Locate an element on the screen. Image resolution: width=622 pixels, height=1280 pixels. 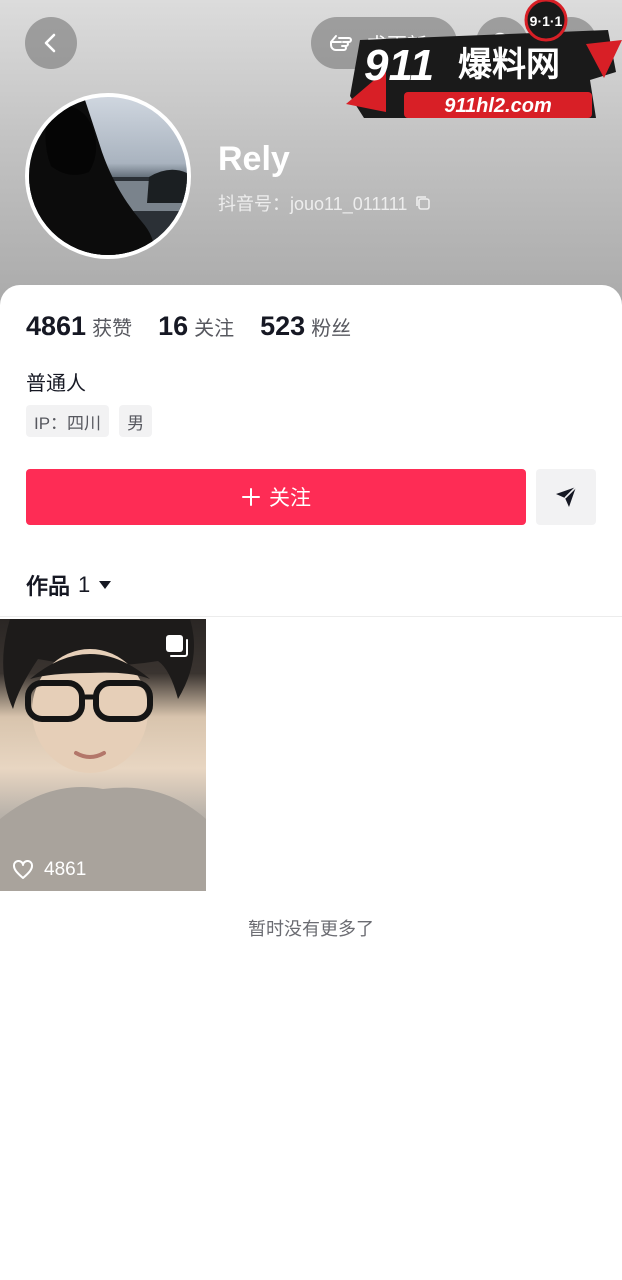
send-icon is located at coordinates (566, 496).